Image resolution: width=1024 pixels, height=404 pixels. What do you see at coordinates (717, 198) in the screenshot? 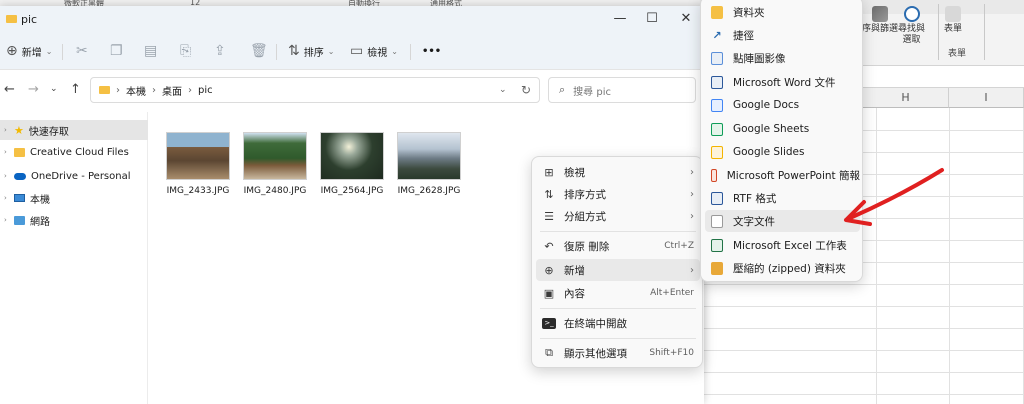
I see `rtf-icon` at bounding box center [717, 198].